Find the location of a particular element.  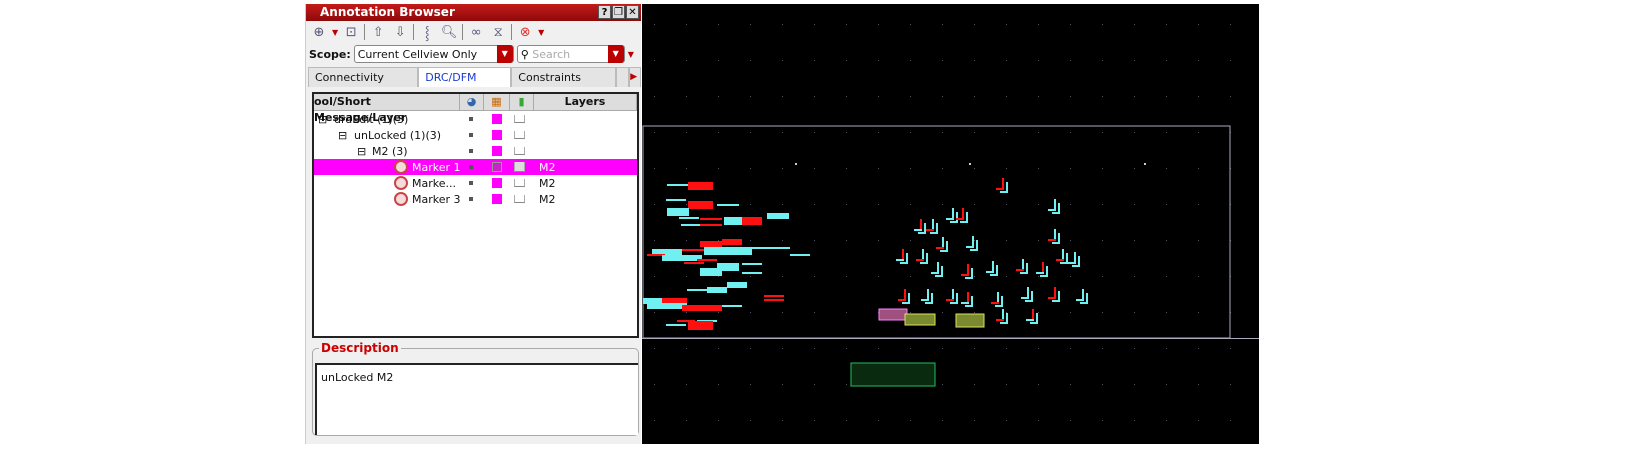

marker-1-highlight is located at coordinates (893, 314).